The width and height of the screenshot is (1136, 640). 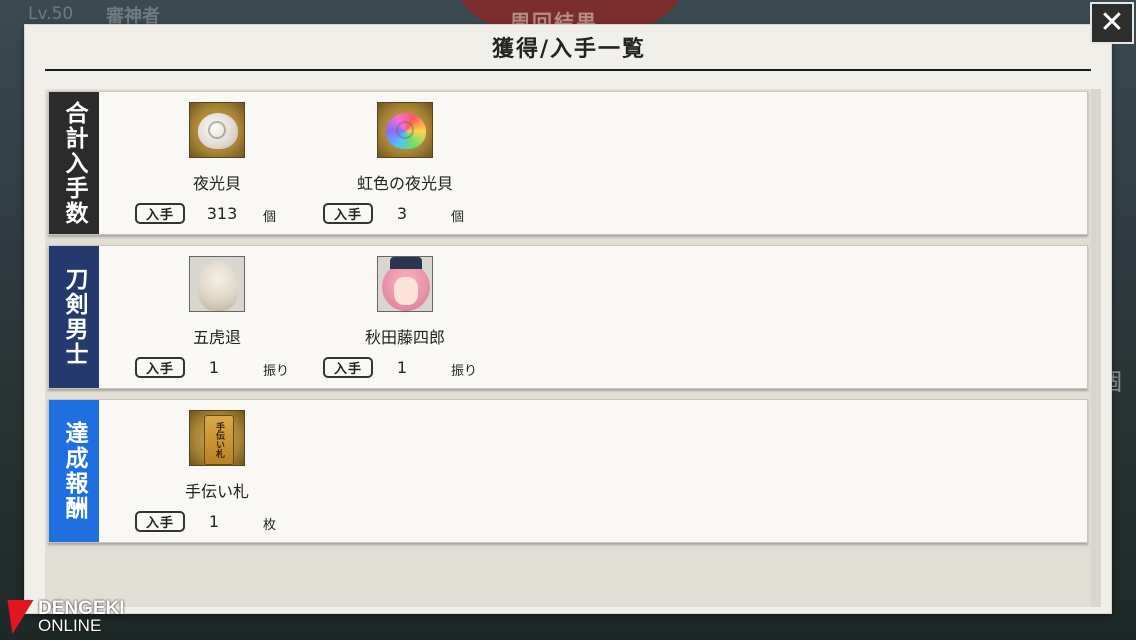 I want to click on help-tag-text: 手伝い札, so click(x=219, y=440).